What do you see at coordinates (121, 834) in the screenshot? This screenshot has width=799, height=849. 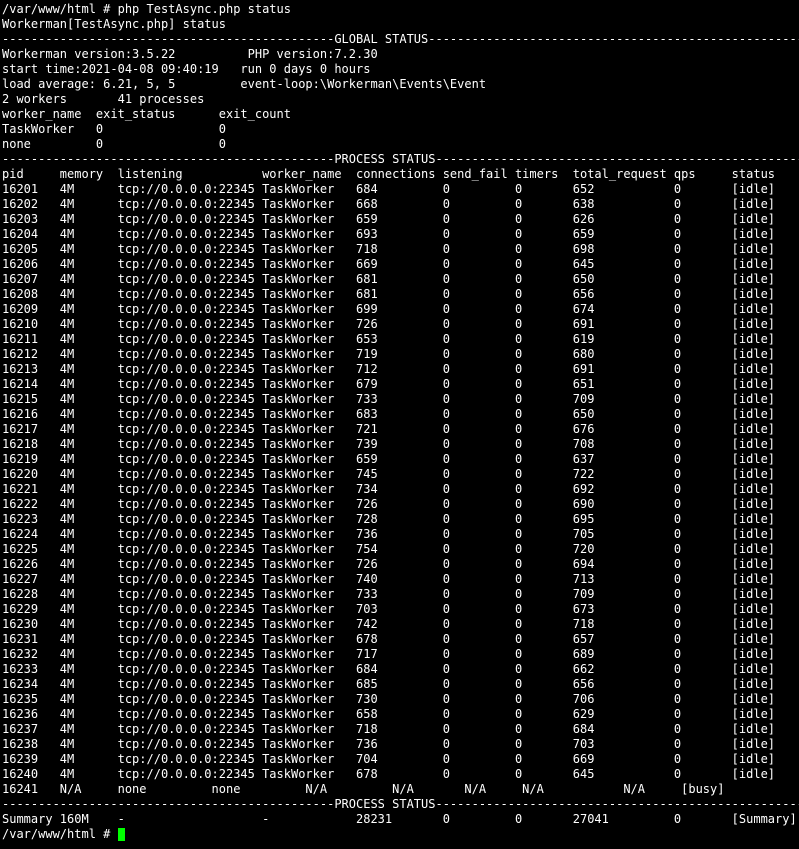 I see `text-cursor` at bounding box center [121, 834].